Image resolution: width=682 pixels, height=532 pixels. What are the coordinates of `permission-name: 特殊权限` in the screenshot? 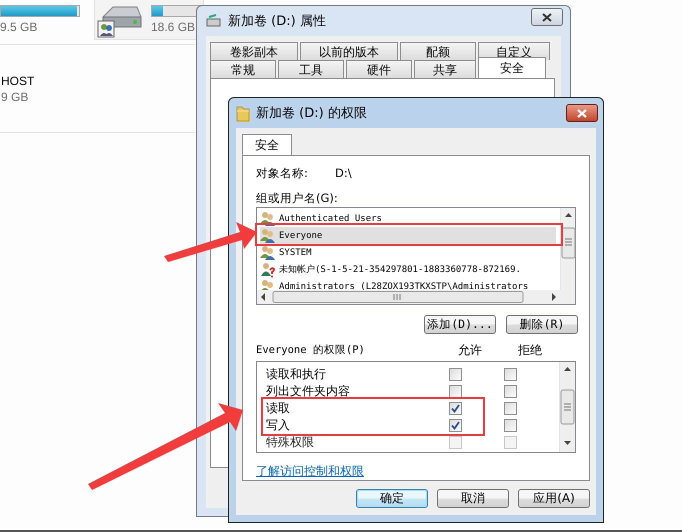 It's located at (290, 442).